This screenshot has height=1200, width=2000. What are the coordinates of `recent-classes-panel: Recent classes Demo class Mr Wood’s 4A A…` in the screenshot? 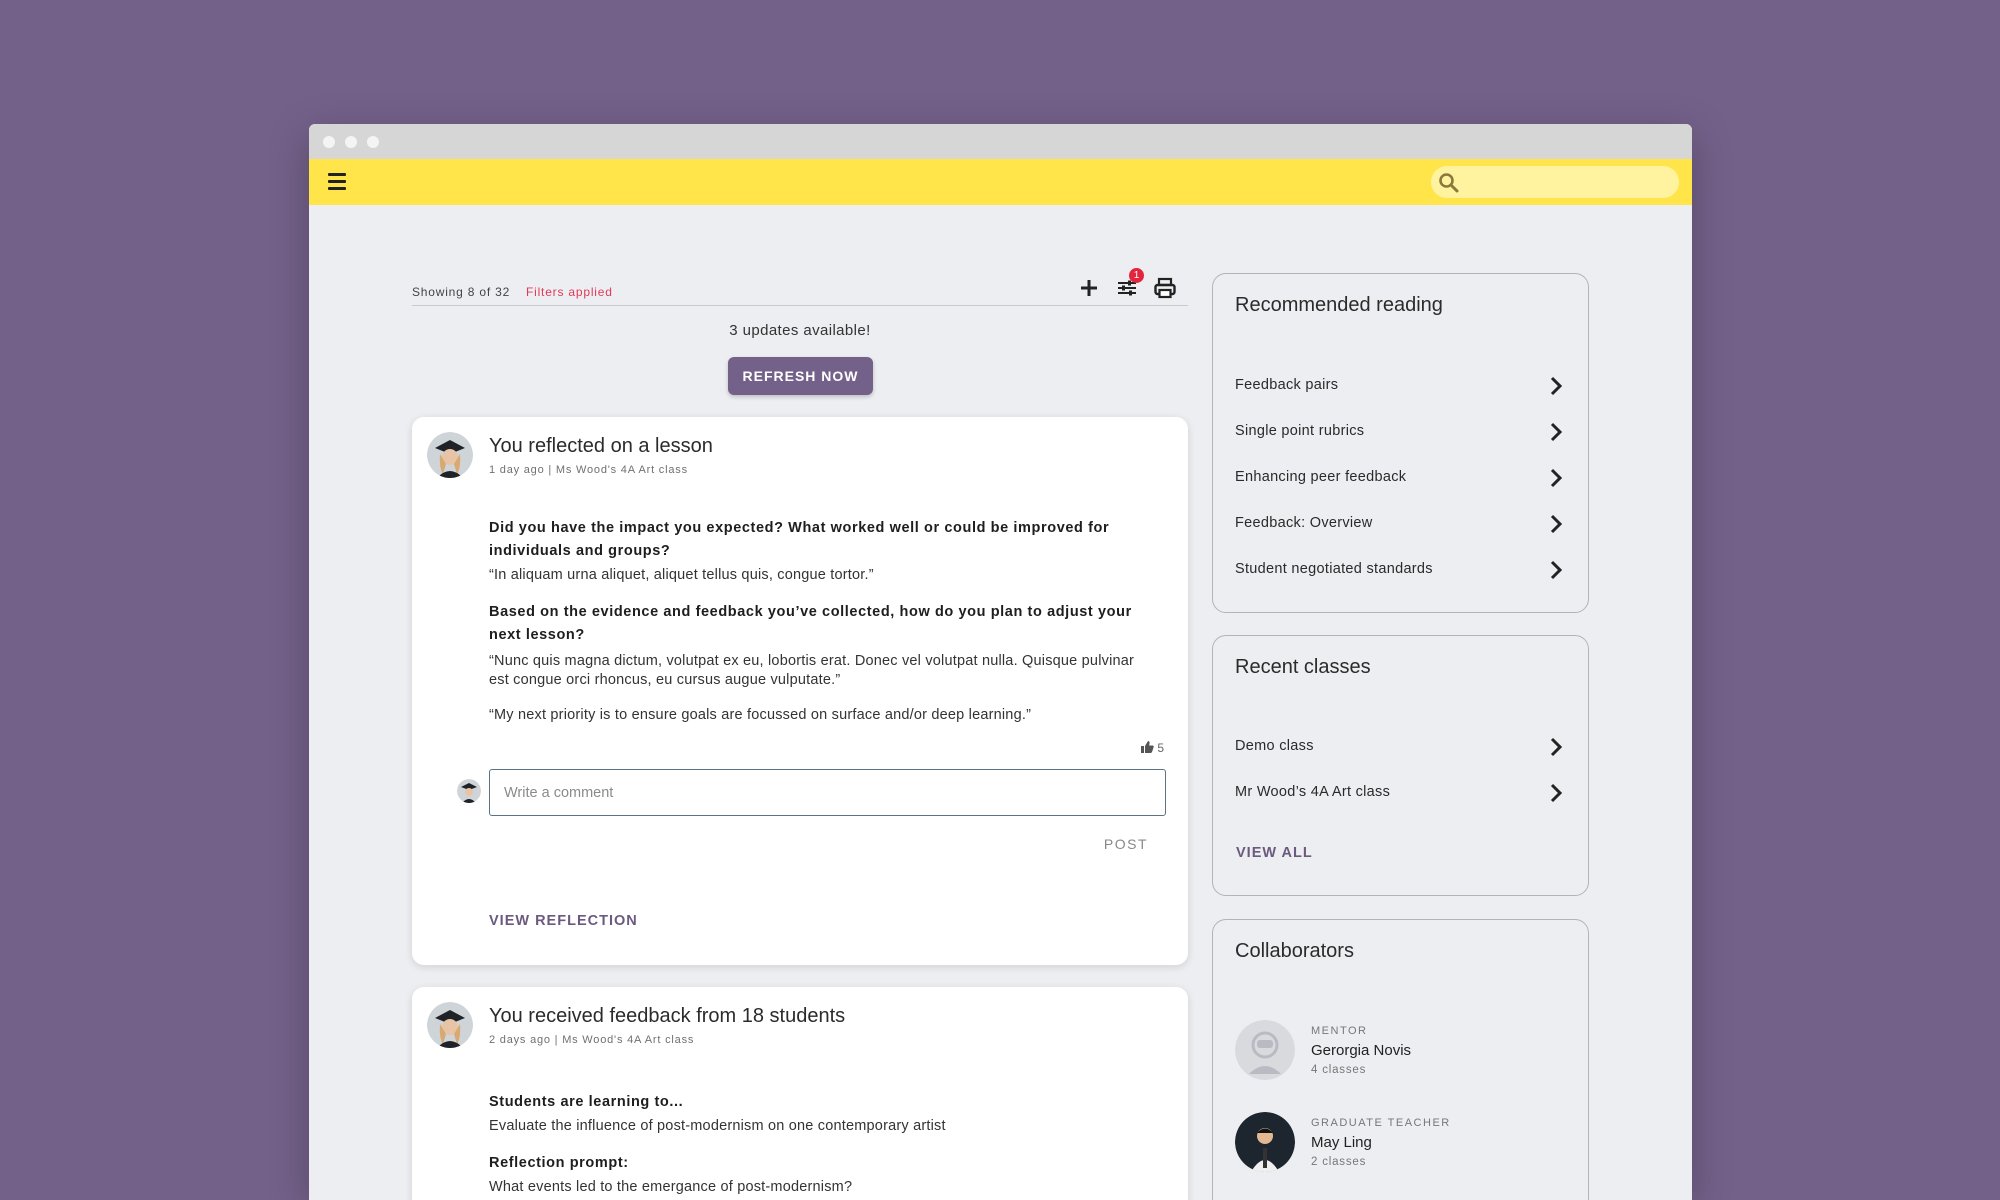 It's located at (1400, 765).